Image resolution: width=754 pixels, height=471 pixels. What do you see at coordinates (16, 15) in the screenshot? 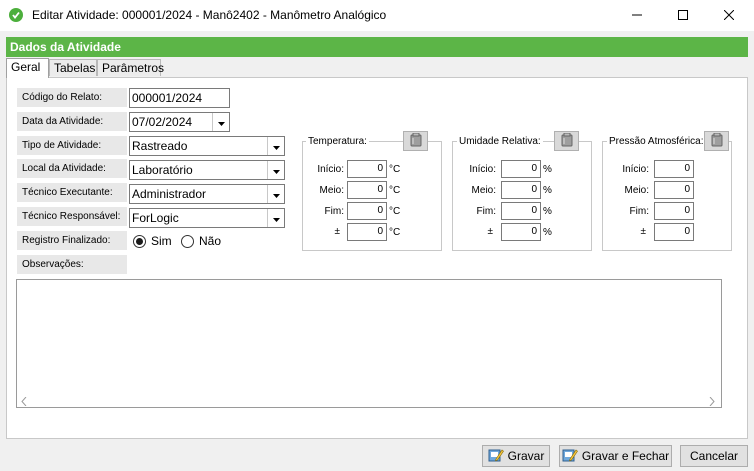
I see `app-logo-icon` at bounding box center [16, 15].